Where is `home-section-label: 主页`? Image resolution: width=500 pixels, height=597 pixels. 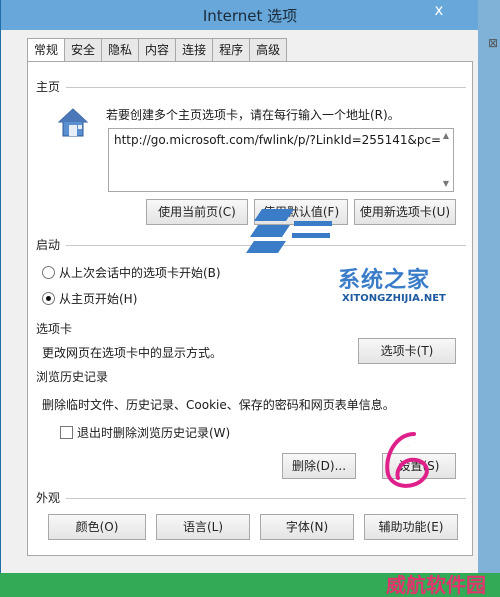 home-section-label: 主页 is located at coordinates (48, 87).